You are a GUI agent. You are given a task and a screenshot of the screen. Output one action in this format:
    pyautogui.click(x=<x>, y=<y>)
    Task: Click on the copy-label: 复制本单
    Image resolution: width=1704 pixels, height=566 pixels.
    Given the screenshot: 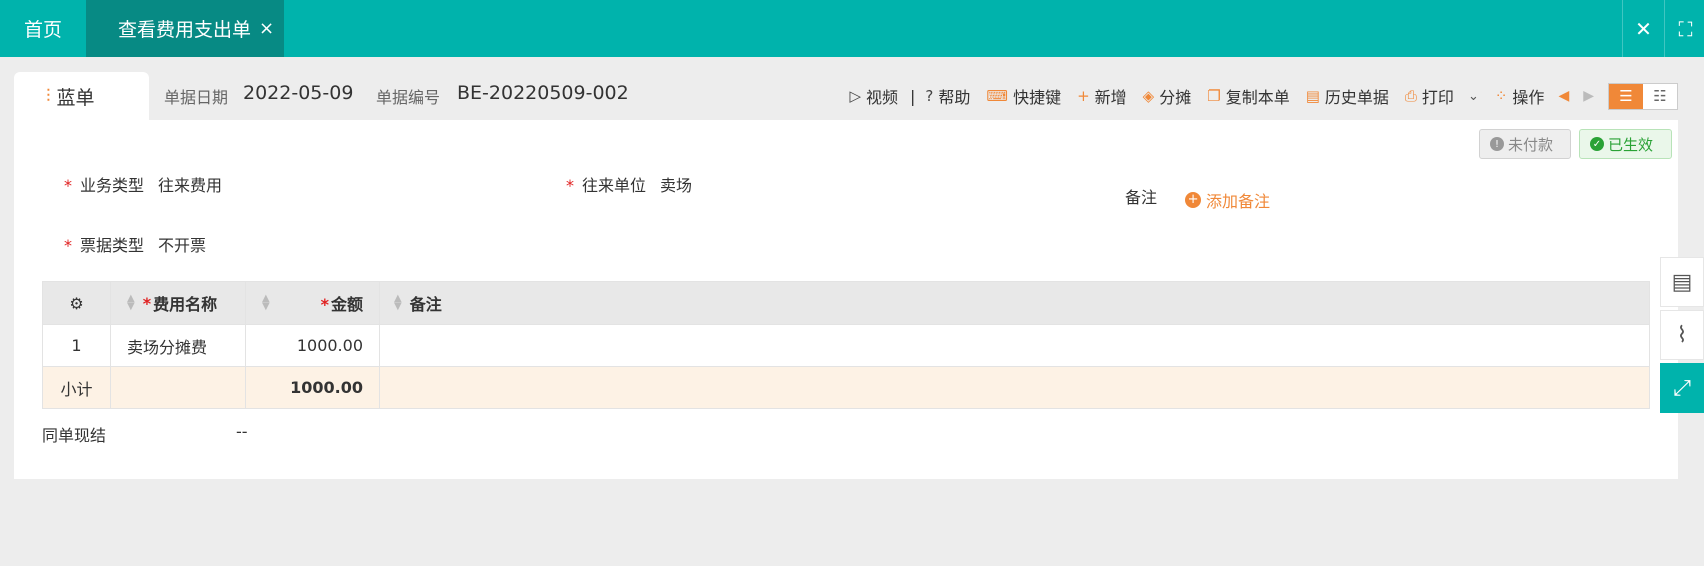 What is the action you would take?
    pyautogui.click(x=1257, y=97)
    